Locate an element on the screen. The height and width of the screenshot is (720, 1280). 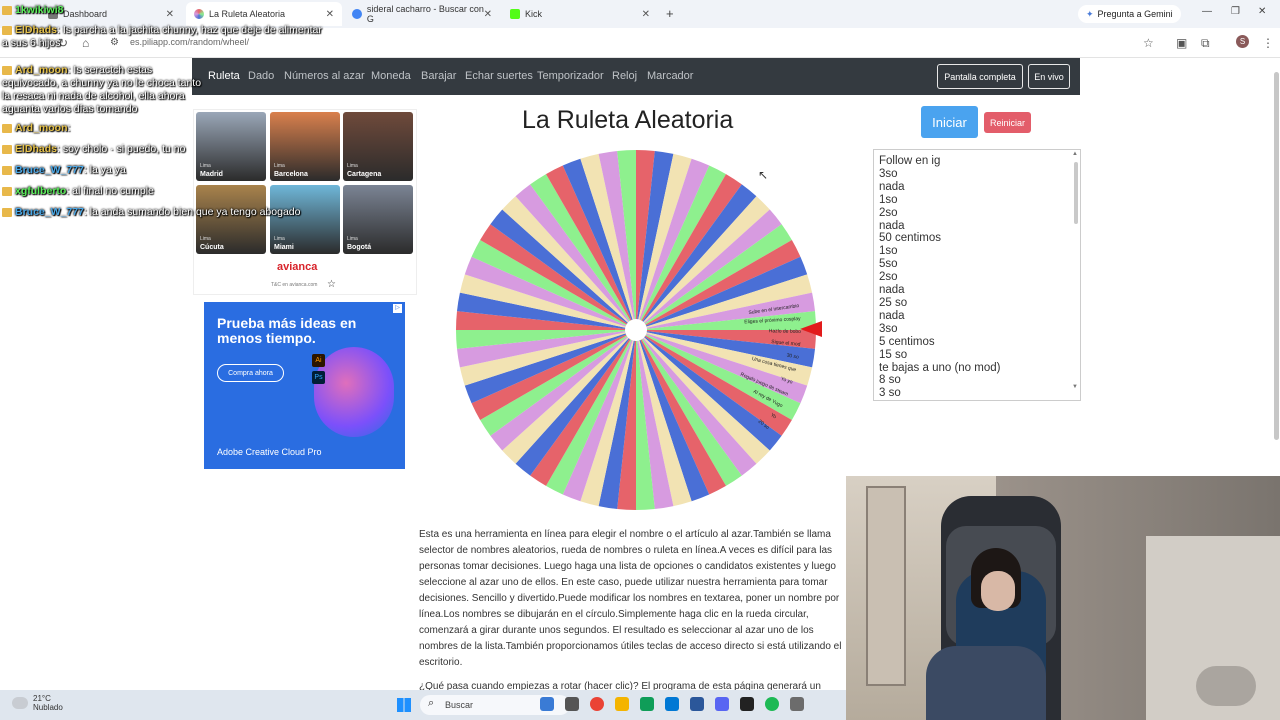
new-tab-button: + is located at coordinates (670, 13).